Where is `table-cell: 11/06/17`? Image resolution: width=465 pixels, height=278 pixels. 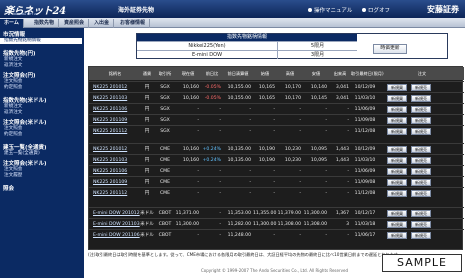
table-cell: 11/06/17 is located at coordinates (365, 235).